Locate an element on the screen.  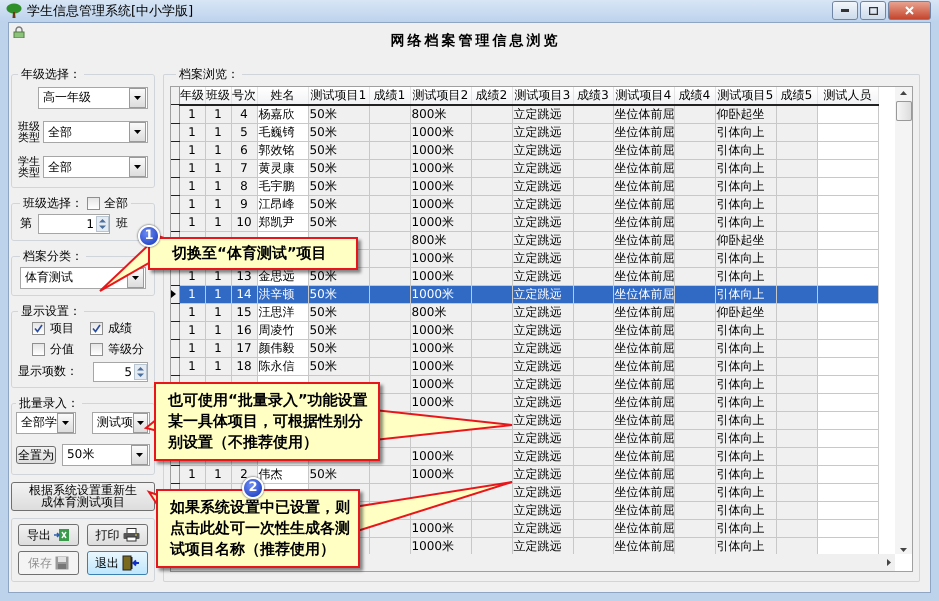
test-item-dropdown: 测试项 is located at coordinates (121, 423).